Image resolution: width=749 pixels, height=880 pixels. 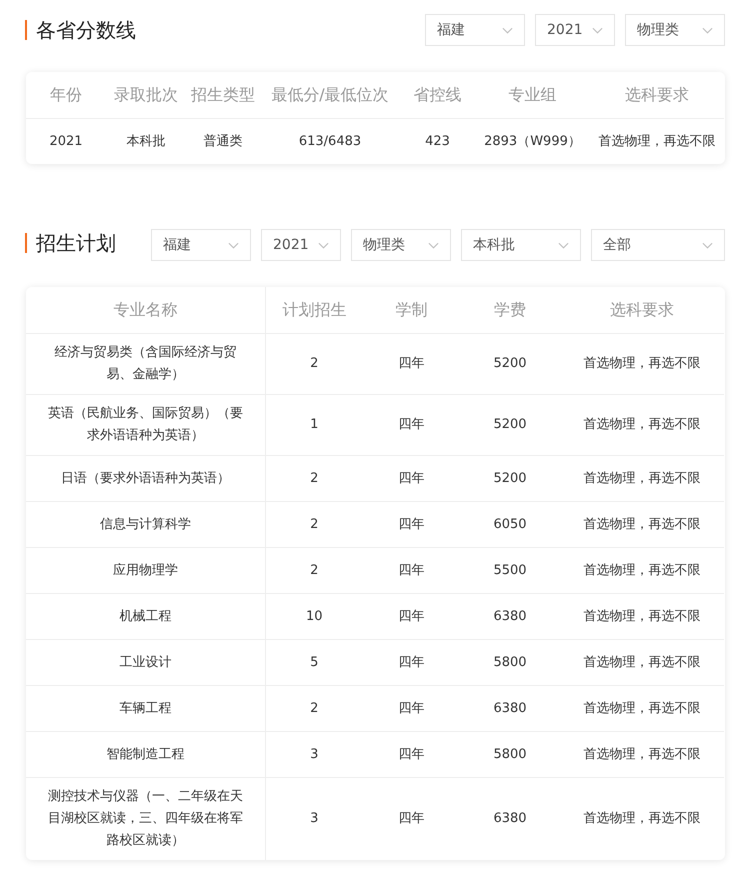 I want to click on table-cell: 423, so click(x=437, y=141).